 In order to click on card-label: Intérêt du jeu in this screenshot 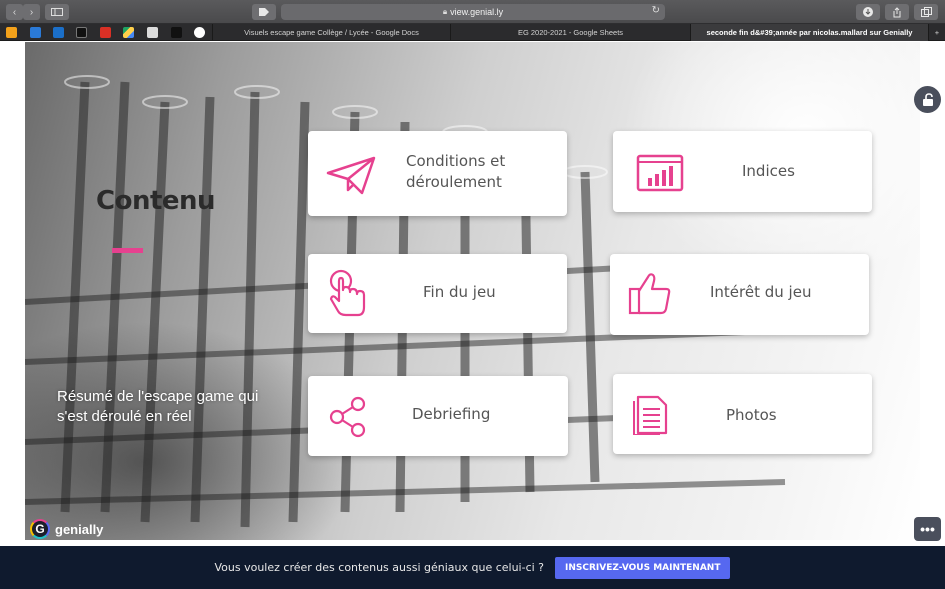, I will do `click(761, 292)`.